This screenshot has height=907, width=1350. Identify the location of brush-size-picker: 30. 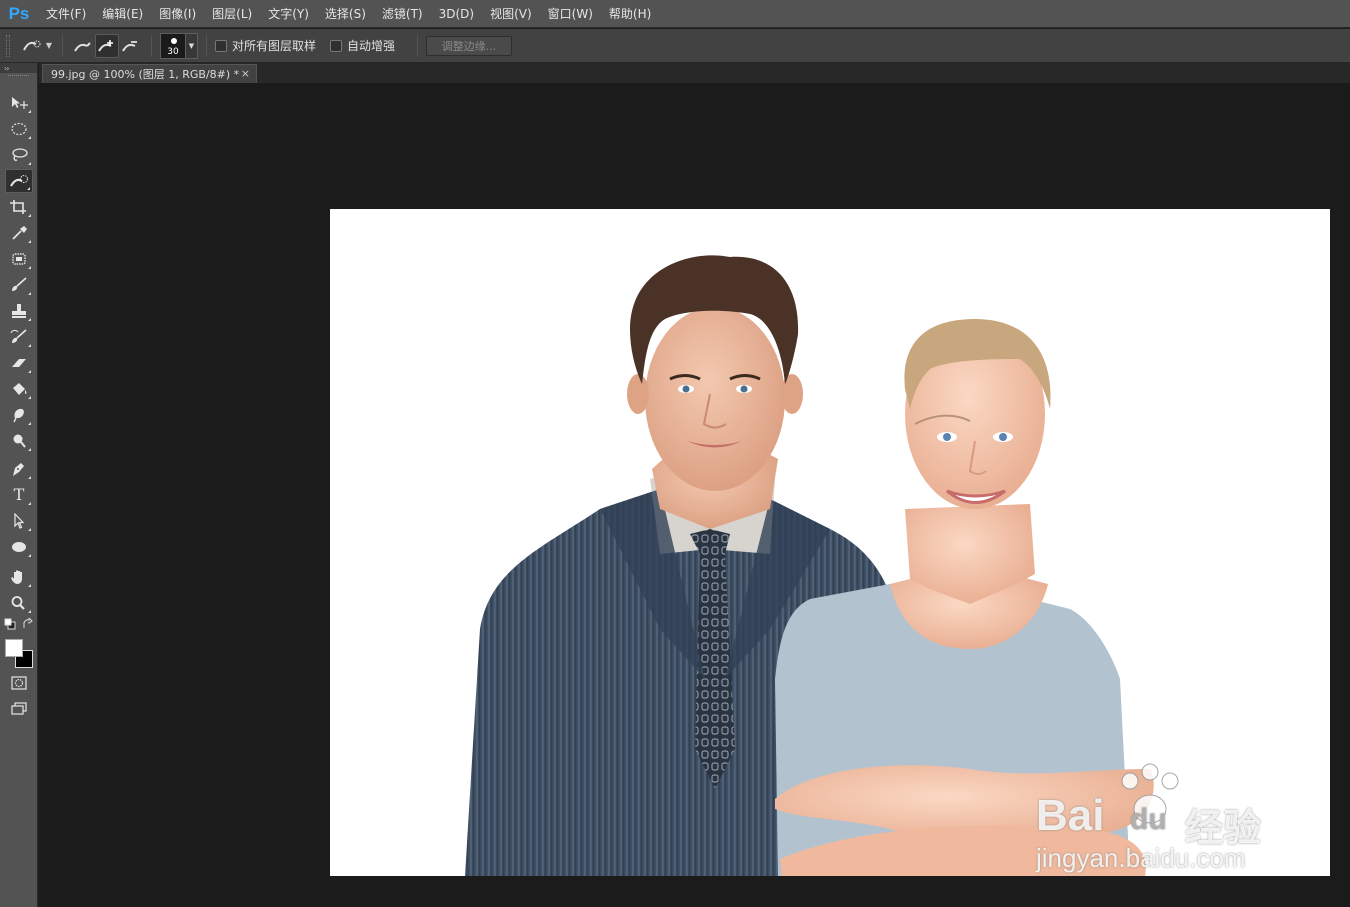
(173, 45).